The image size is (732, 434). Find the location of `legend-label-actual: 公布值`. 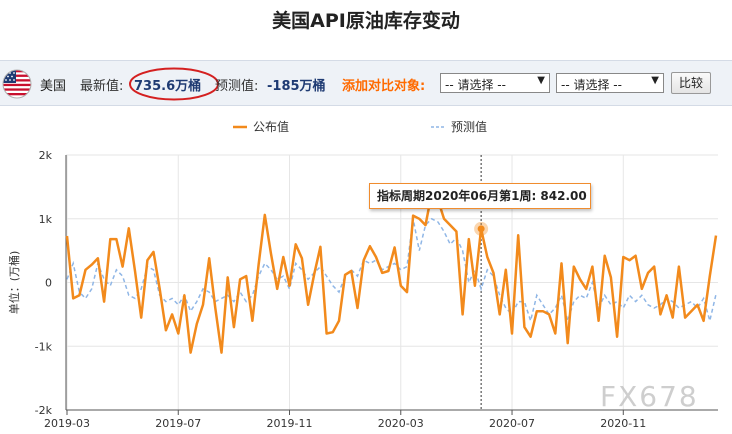

legend-label-actual: 公布值 is located at coordinates (271, 126).